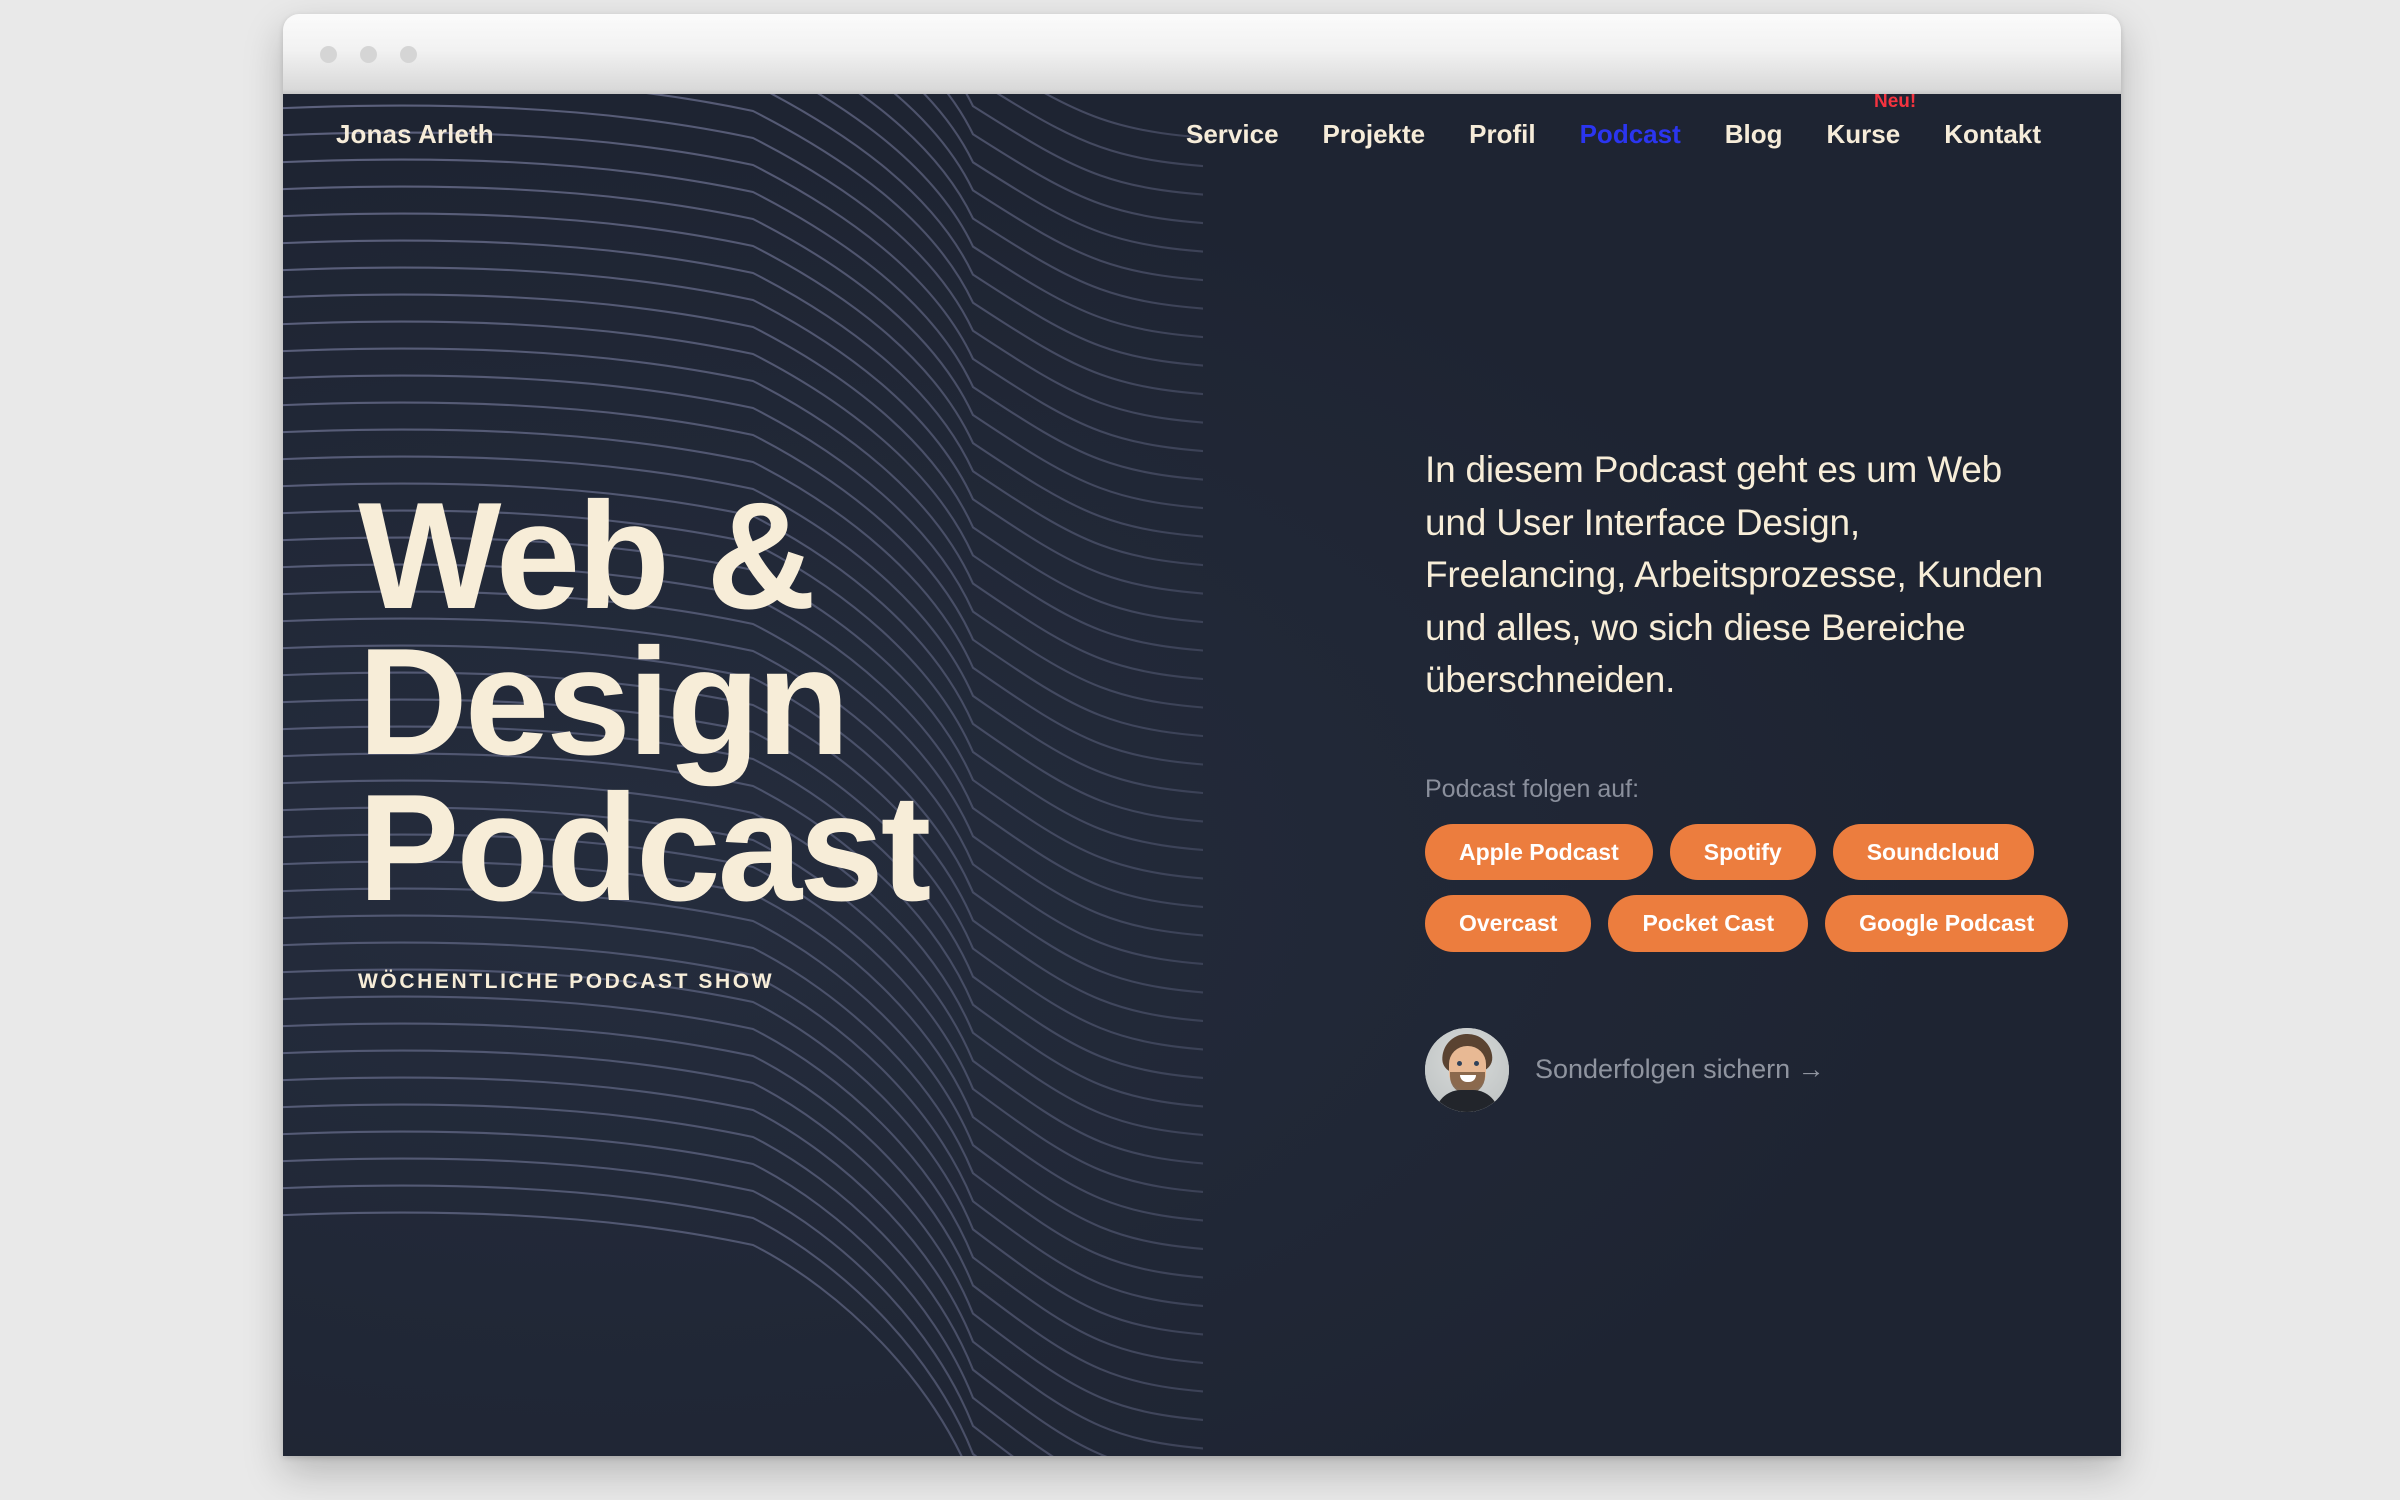 The image size is (2400, 1500). What do you see at coordinates (1202, 54) in the screenshot?
I see `browser-chrome` at bounding box center [1202, 54].